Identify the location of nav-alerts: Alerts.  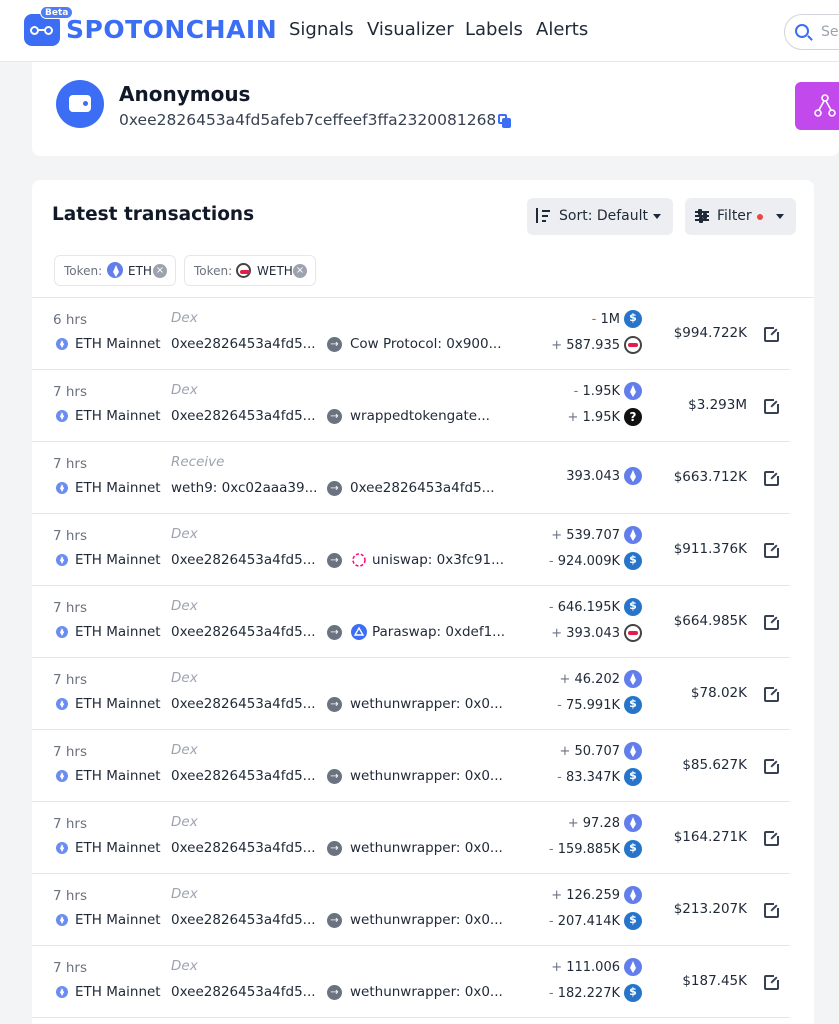
(562, 29).